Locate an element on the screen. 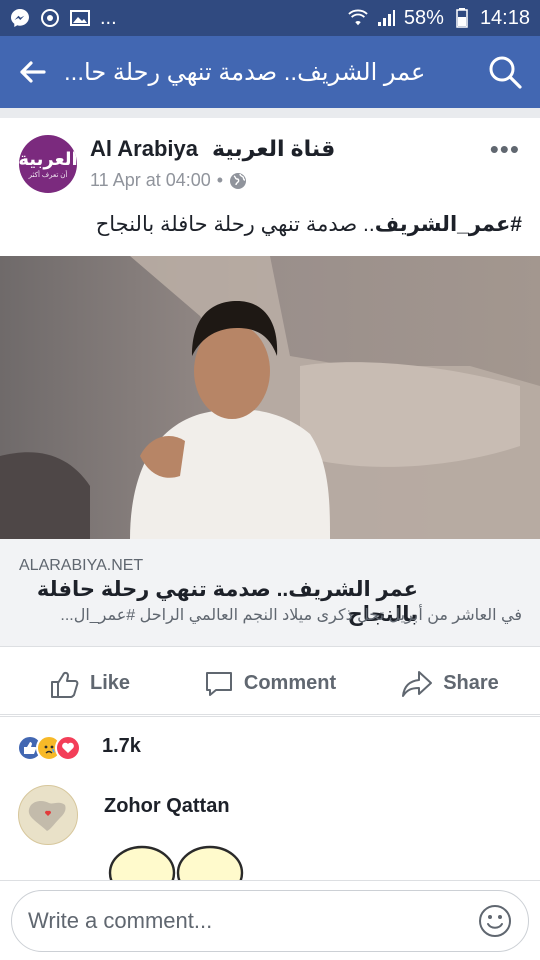 This screenshot has height=960, width=540. share-label: Share is located at coordinates (471, 683).